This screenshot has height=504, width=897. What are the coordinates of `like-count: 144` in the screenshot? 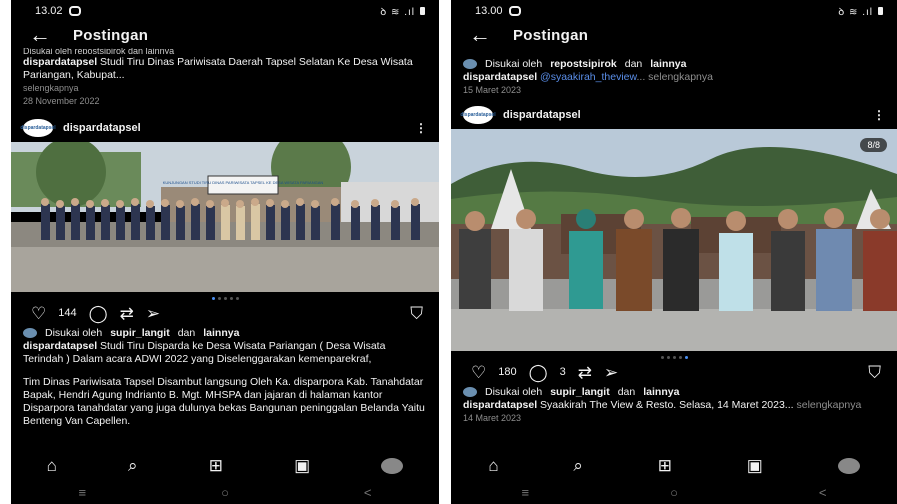 It's located at (67, 313).